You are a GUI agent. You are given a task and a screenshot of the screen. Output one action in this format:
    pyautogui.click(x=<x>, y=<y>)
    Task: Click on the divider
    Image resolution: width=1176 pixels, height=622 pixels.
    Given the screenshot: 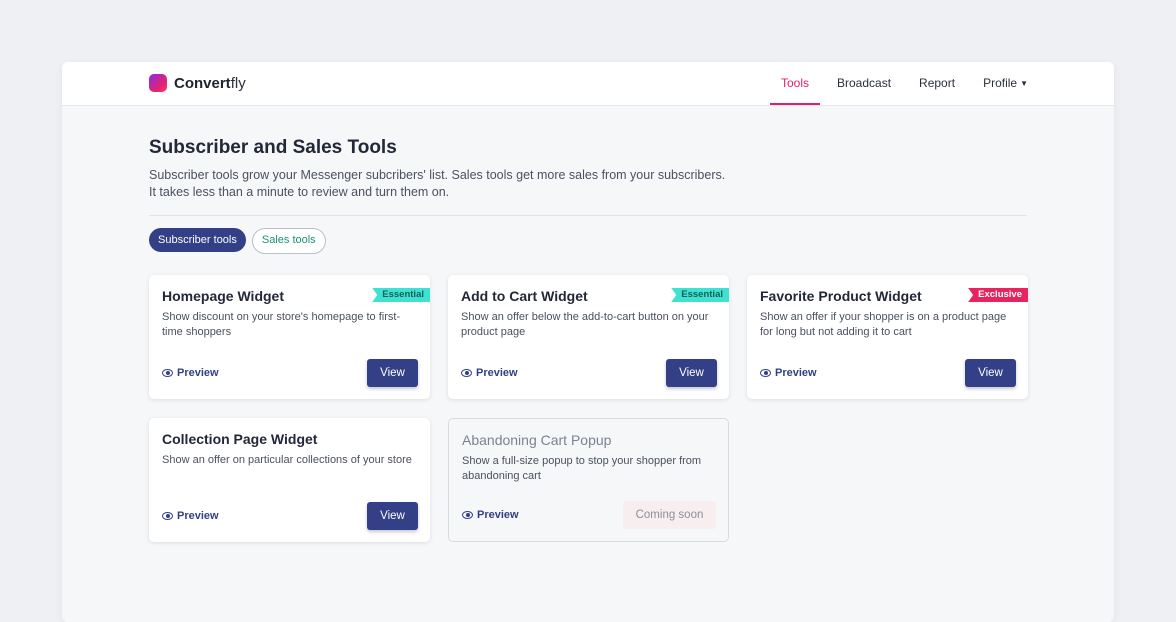 What is the action you would take?
    pyautogui.click(x=588, y=215)
    